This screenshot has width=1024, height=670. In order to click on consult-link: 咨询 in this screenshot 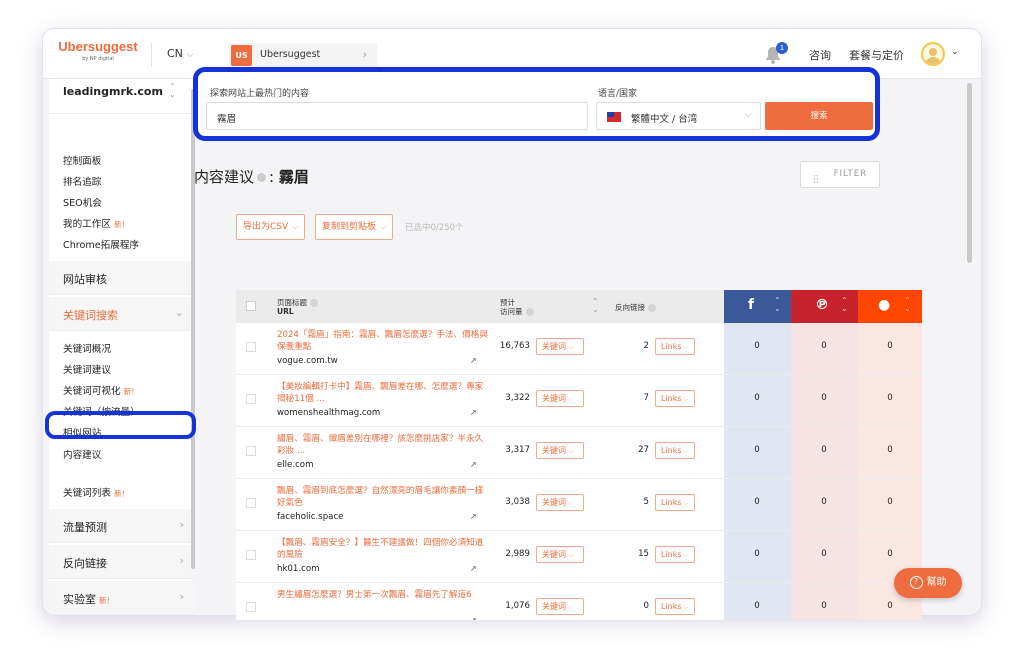, I will do `click(820, 55)`.